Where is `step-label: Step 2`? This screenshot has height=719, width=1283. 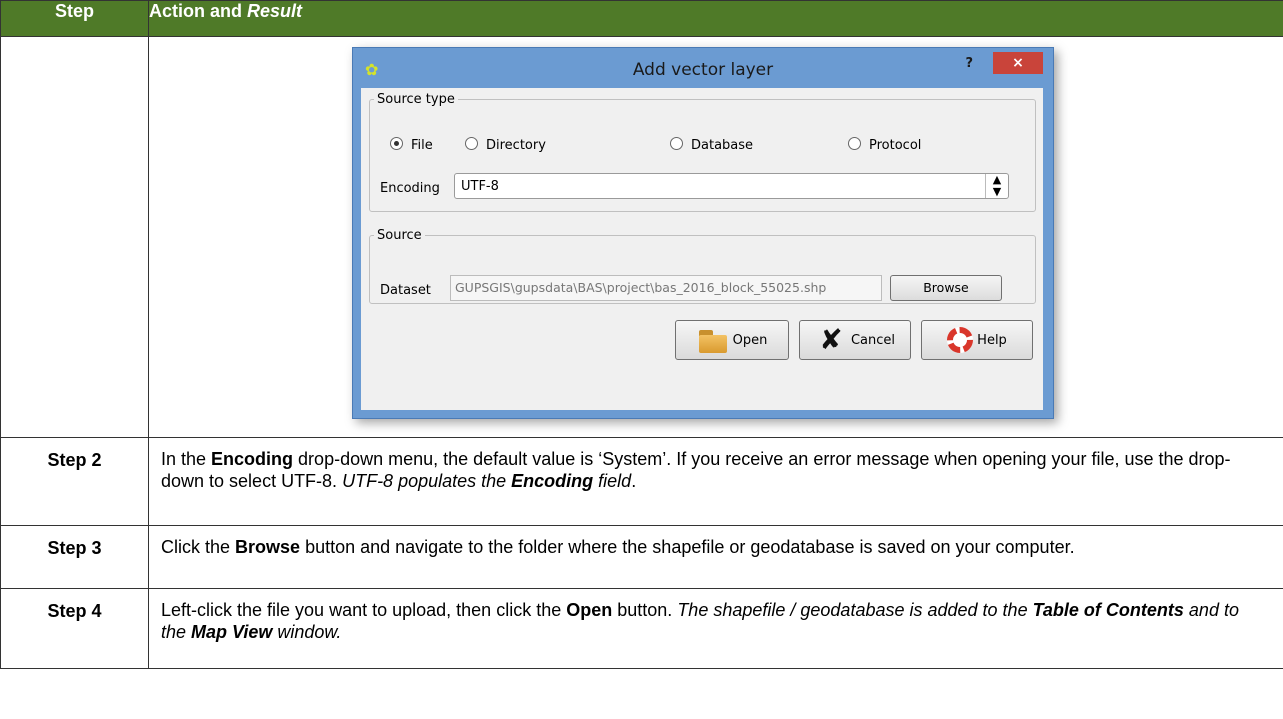
step-label: Step 2 is located at coordinates (74, 481).